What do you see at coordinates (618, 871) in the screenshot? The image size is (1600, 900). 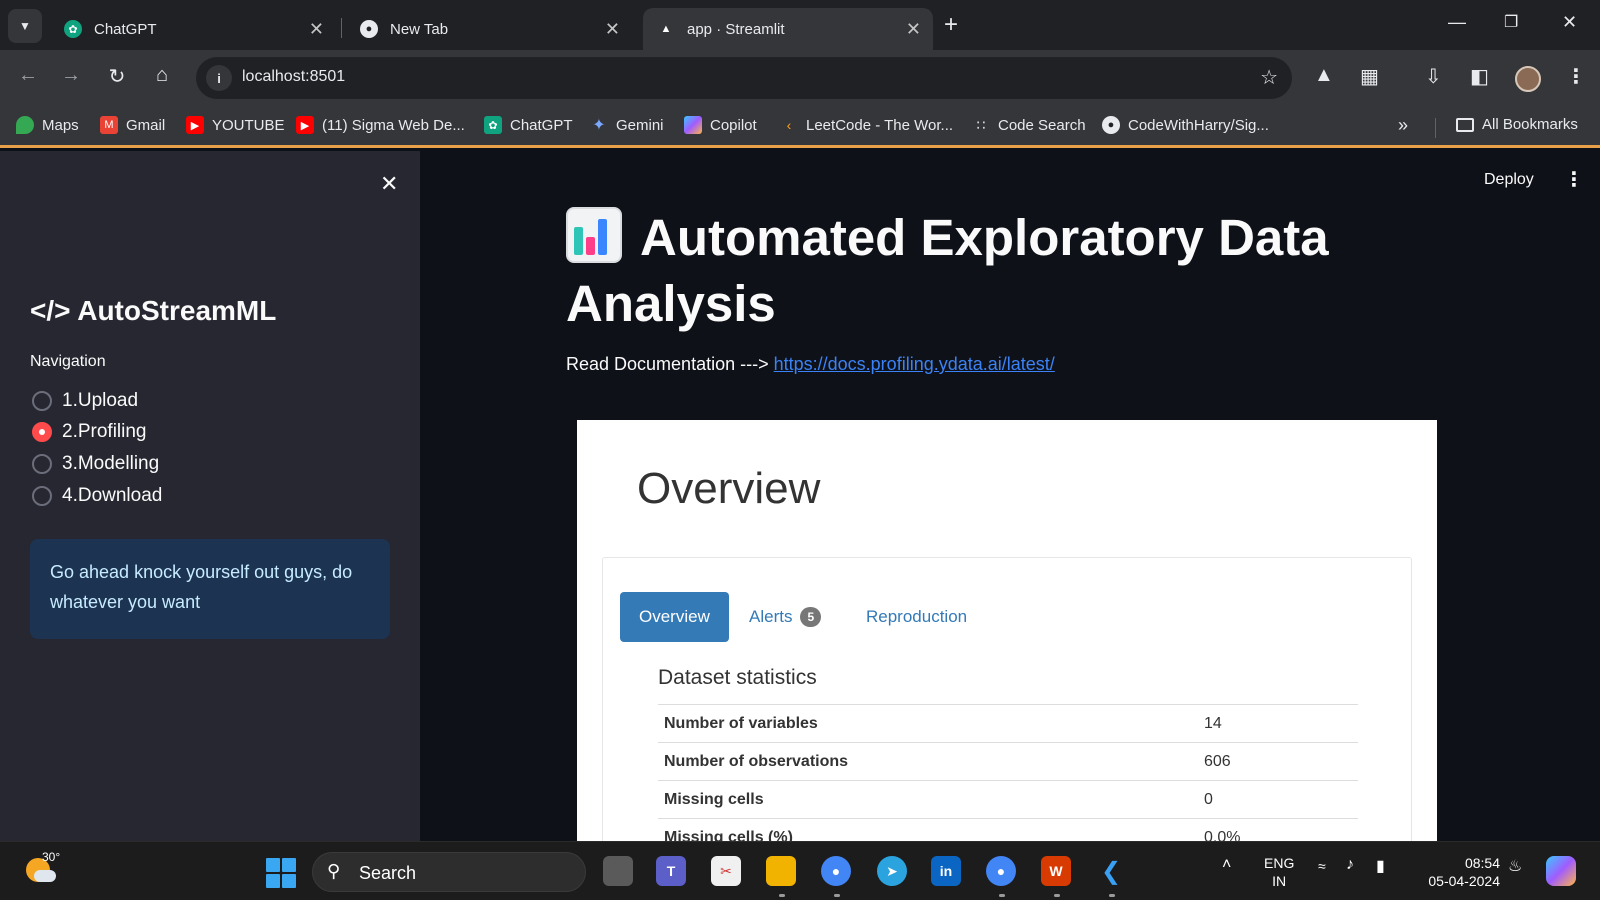 I see `task-view-icon` at bounding box center [618, 871].